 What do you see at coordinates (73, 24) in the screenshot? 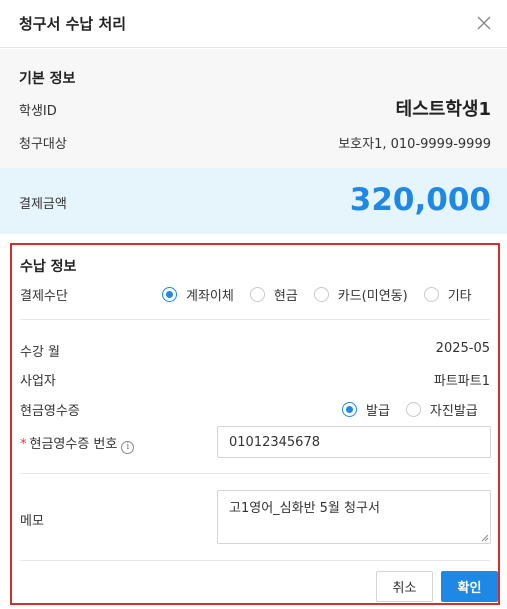
I see `modal-title: 청구서 수납 처리` at bounding box center [73, 24].